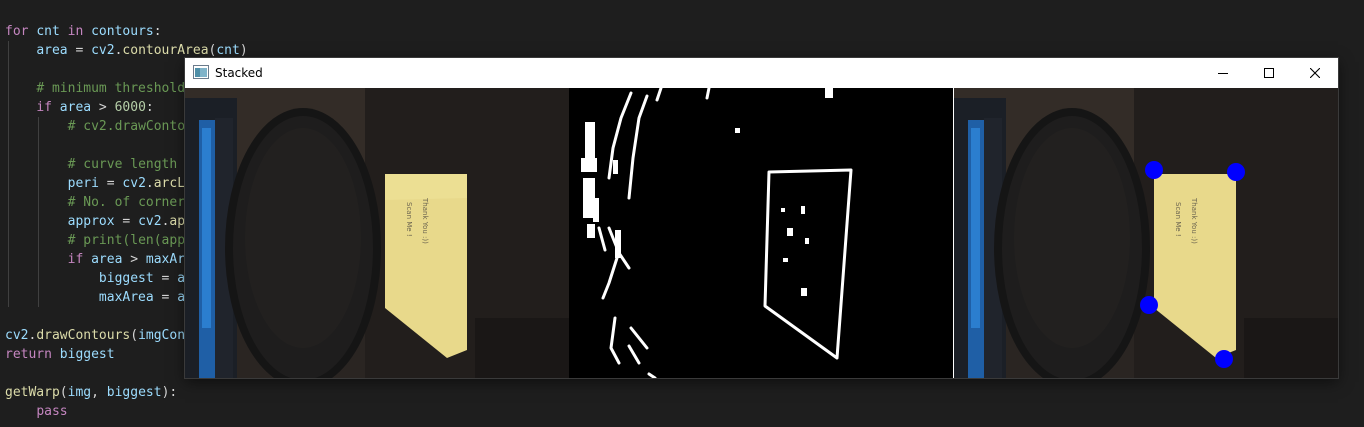  I want to click on corner-marker-bottom-right, so click(1224, 359).